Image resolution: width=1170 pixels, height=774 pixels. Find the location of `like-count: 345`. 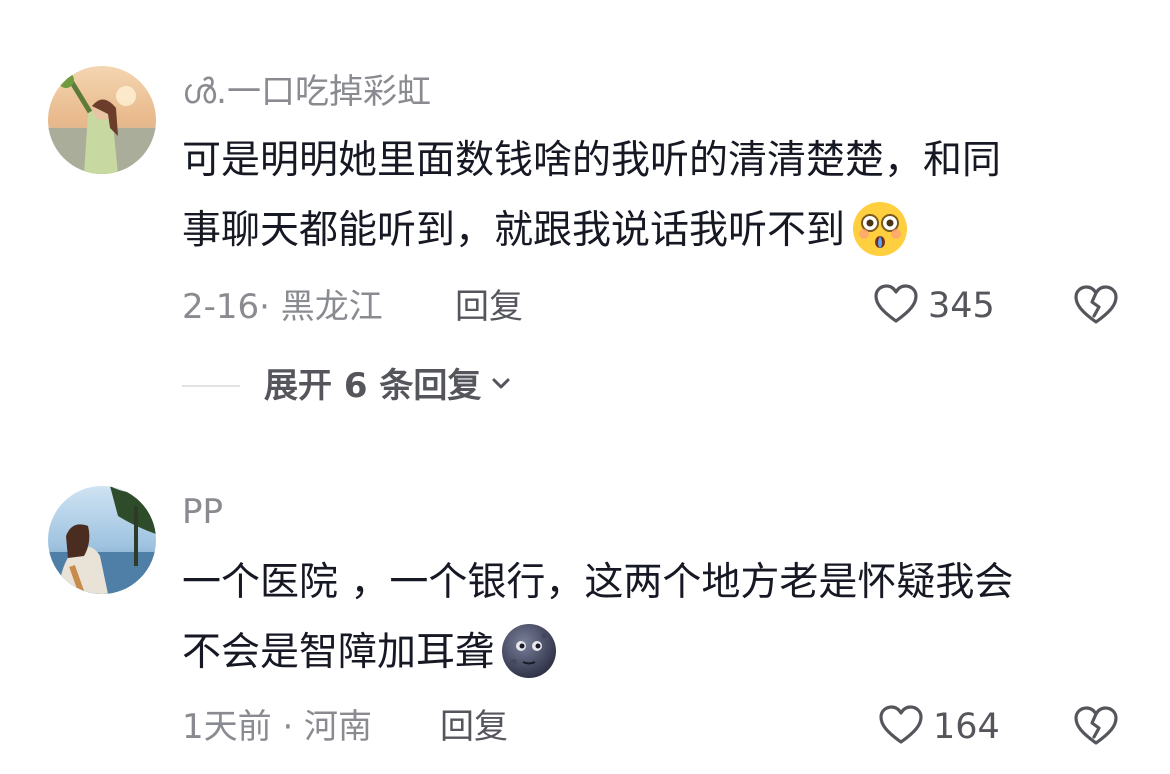

like-count: 345 is located at coordinates (961, 306).